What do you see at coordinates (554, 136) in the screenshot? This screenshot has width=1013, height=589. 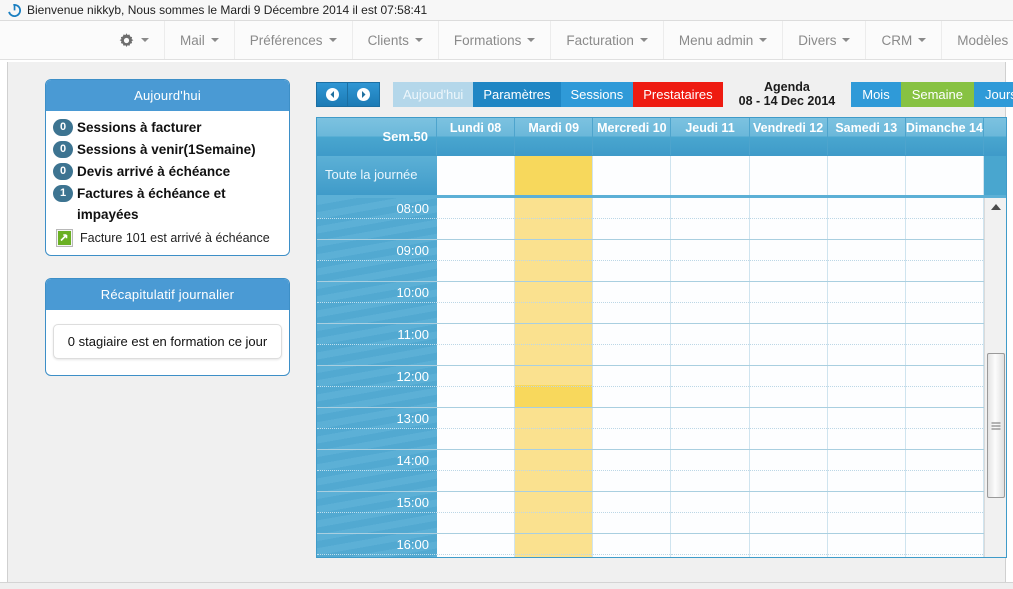 I see `day-header-mardi: Mardi 09` at bounding box center [554, 136].